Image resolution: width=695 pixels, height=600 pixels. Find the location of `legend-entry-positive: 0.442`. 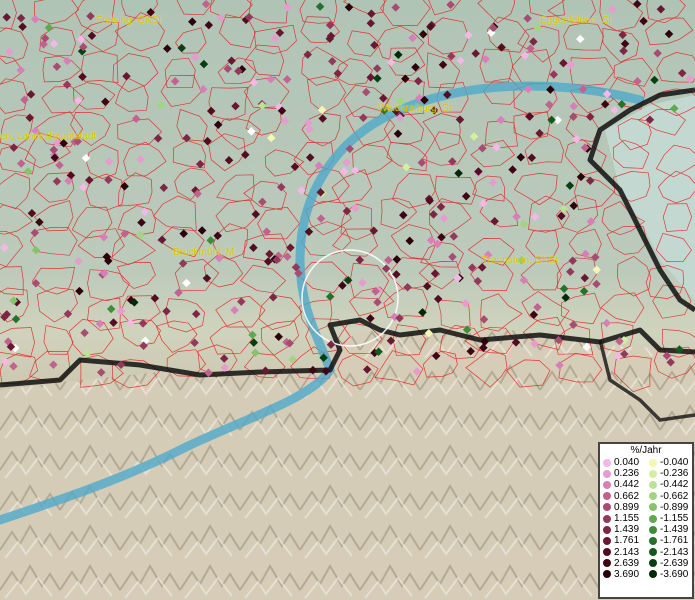

legend-entry-positive: 0.442 is located at coordinates (623, 484).